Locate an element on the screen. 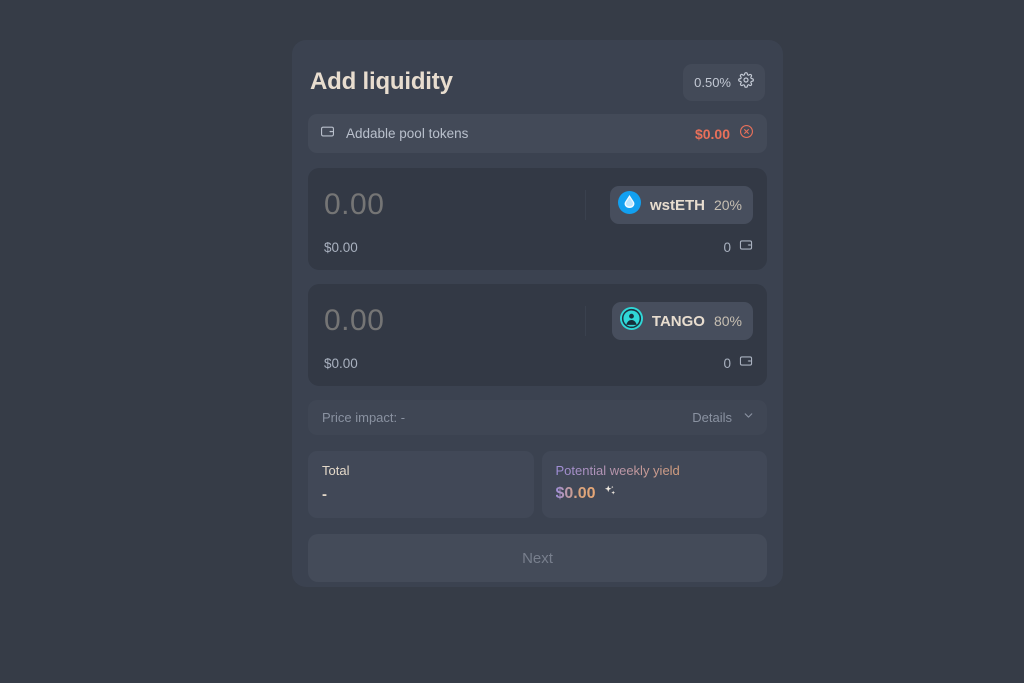 This screenshot has width=1024, height=683. next-button: Next is located at coordinates (537, 558).